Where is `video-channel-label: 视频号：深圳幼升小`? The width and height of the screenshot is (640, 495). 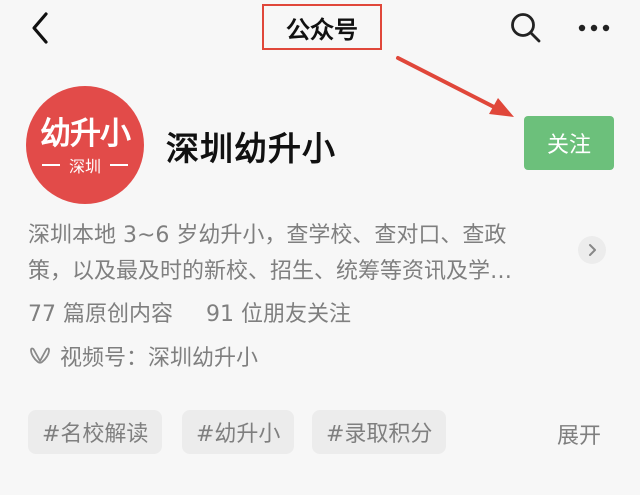 video-channel-label: 视频号：深圳幼升小 is located at coordinates (159, 358).